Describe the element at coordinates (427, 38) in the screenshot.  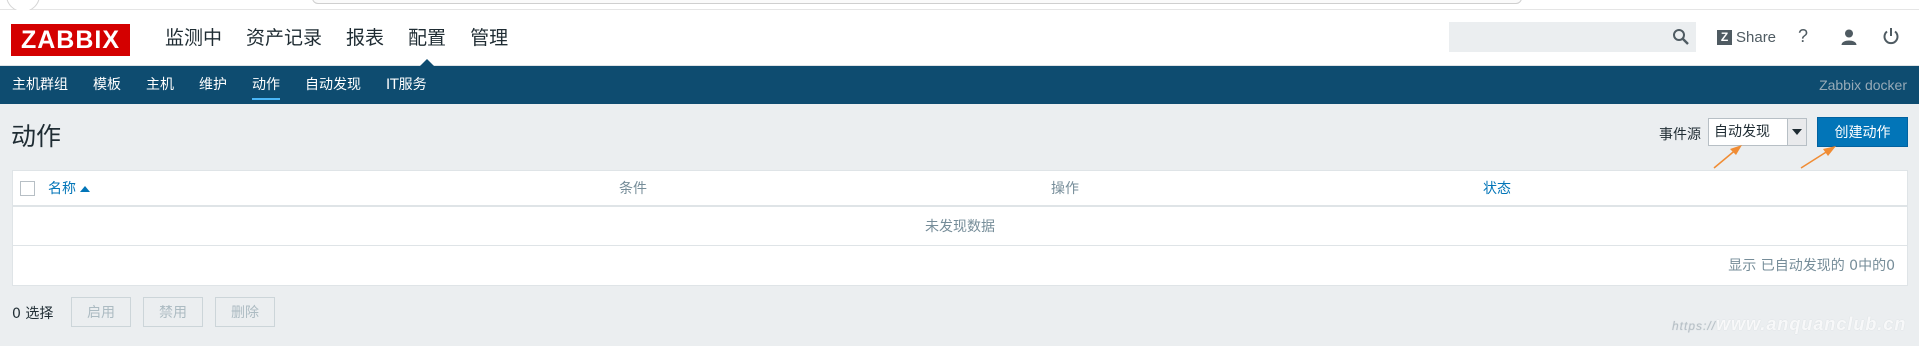
I see `menu-item-configuration: 配置` at that location.